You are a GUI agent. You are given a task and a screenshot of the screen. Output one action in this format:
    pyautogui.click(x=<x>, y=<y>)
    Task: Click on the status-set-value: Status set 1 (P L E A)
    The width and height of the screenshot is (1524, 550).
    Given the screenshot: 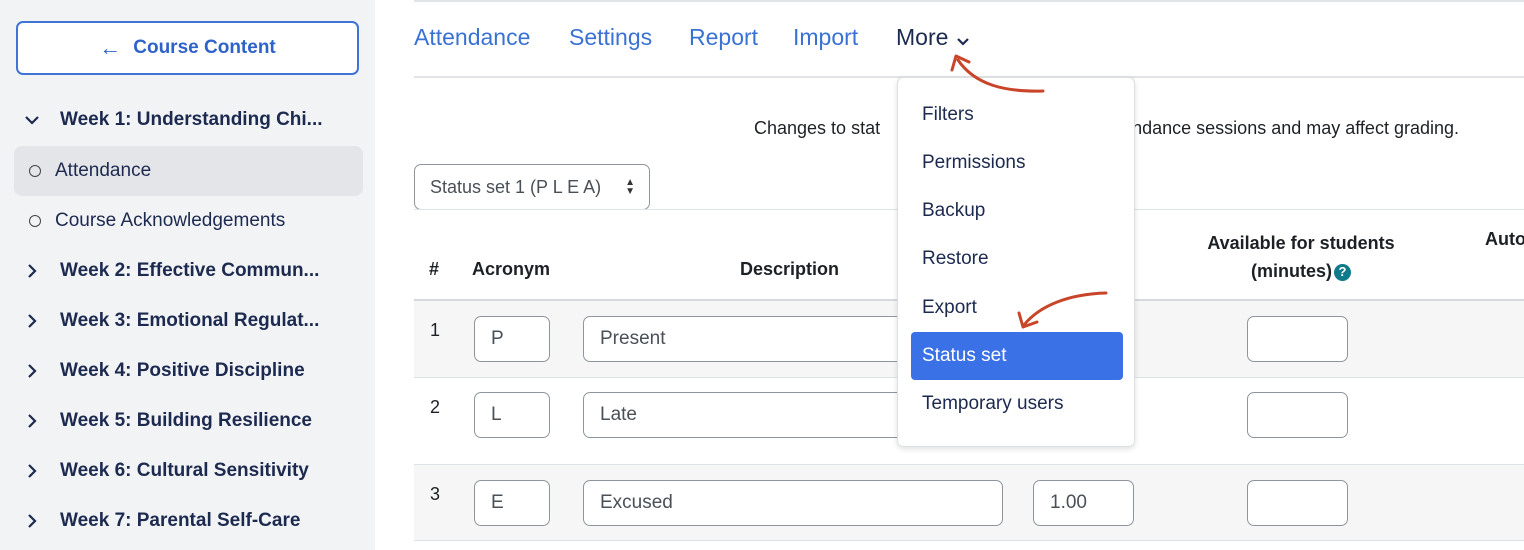 What is the action you would take?
    pyautogui.click(x=516, y=186)
    